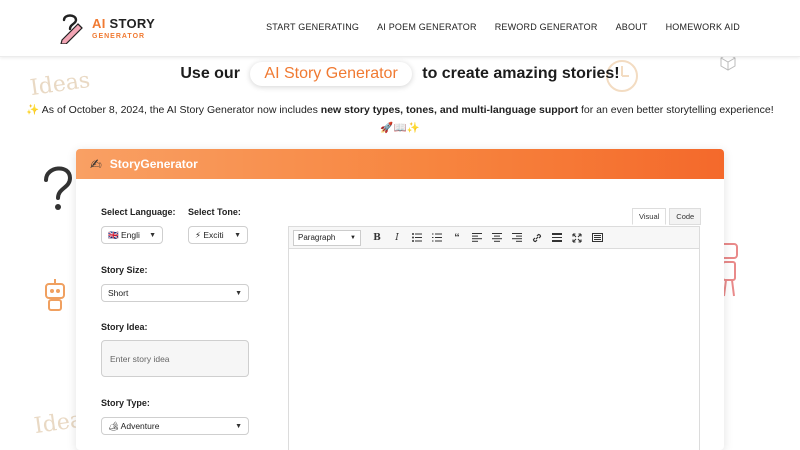  I want to click on editor-toolbar: Paragraph ▼ B I “, so click(494, 238).